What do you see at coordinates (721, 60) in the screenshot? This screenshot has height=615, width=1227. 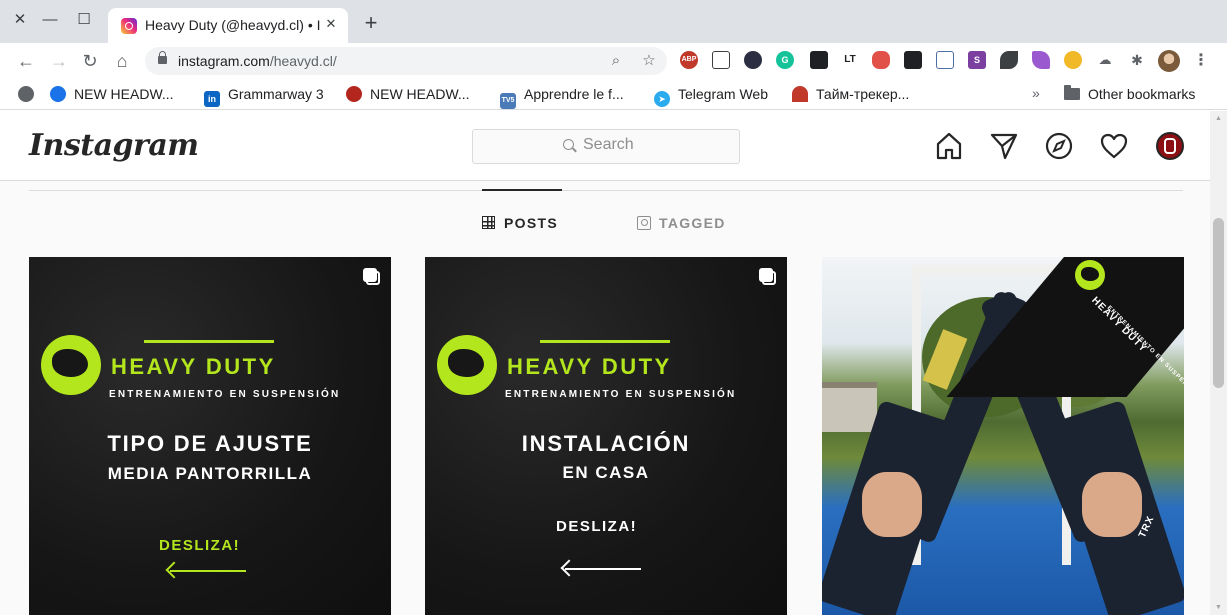 I see `document-extension-icon` at bounding box center [721, 60].